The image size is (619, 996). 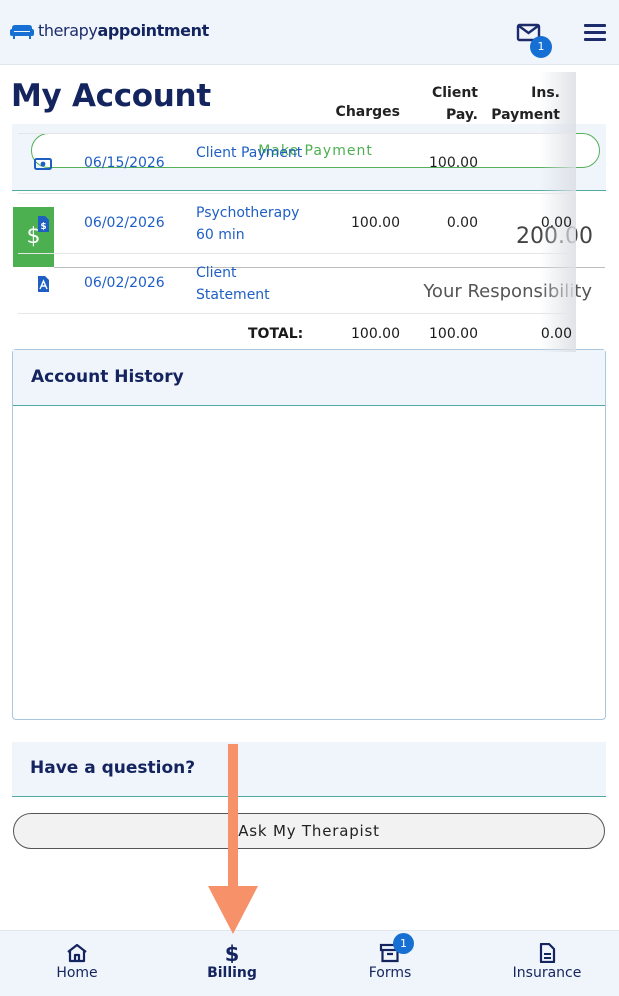 What do you see at coordinates (124, 163) in the screenshot?
I see `row-date: 06/15/2026` at bounding box center [124, 163].